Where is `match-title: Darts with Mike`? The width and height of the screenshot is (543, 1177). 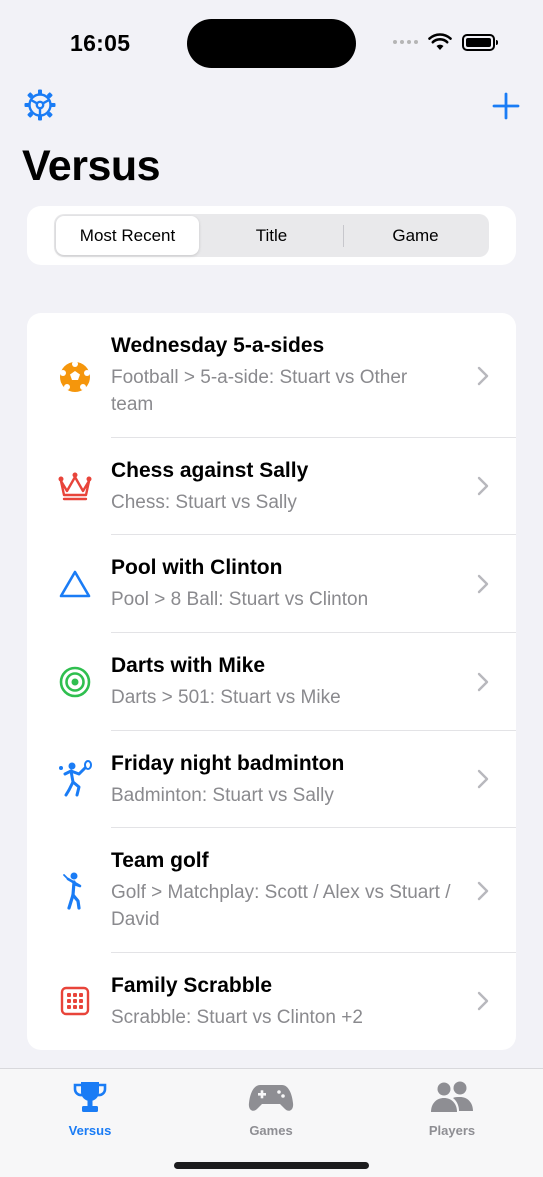
match-title: Darts with Mike is located at coordinates (188, 665).